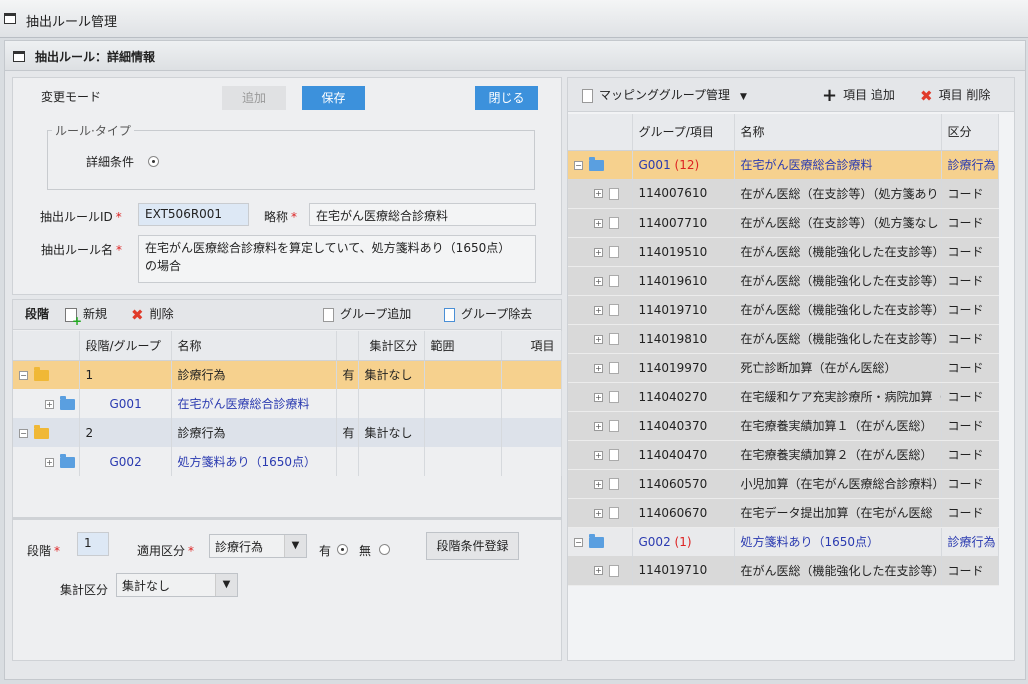  I want to click on abbrev-field: 在宅がん医療総合診療料, so click(422, 214).